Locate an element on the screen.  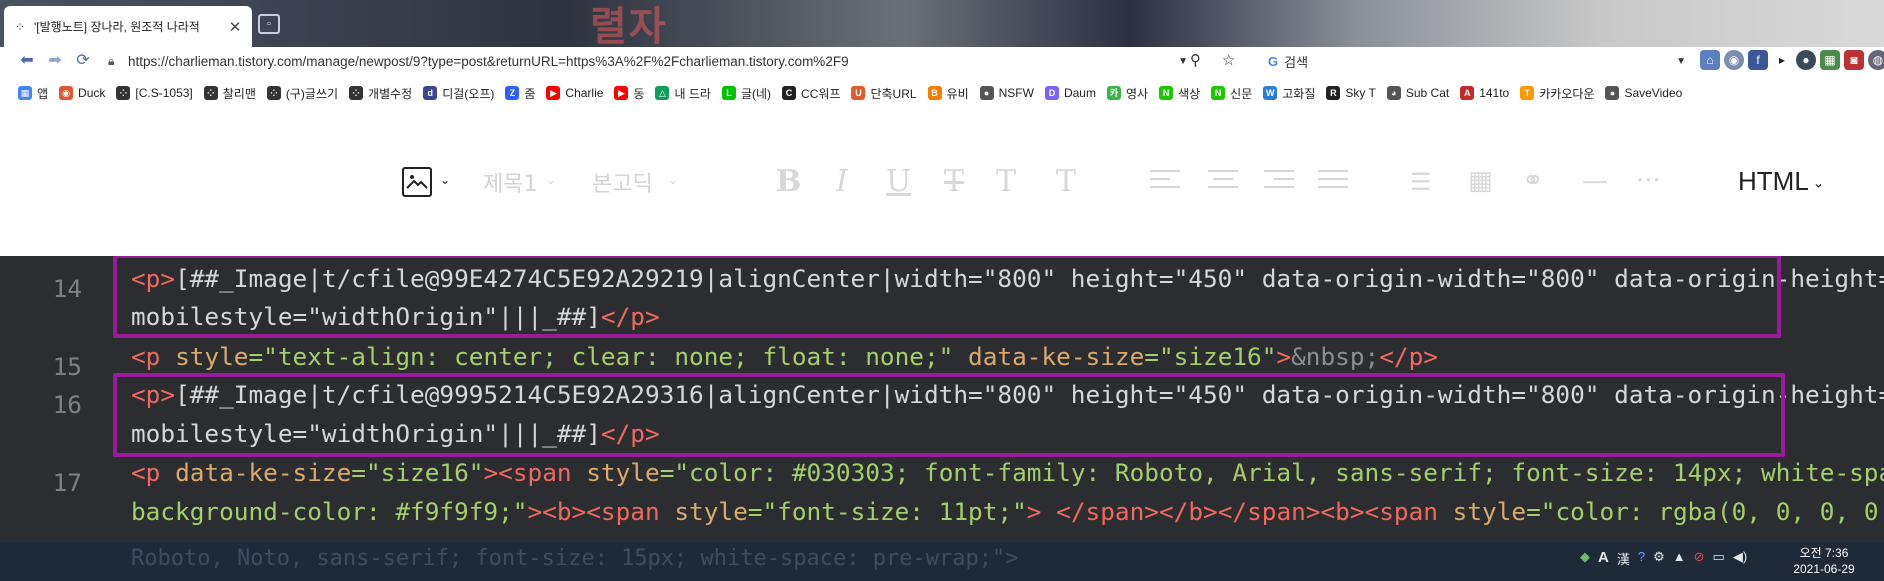
bookmark-item: ▶ Charlie is located at coordinates (574, 93).